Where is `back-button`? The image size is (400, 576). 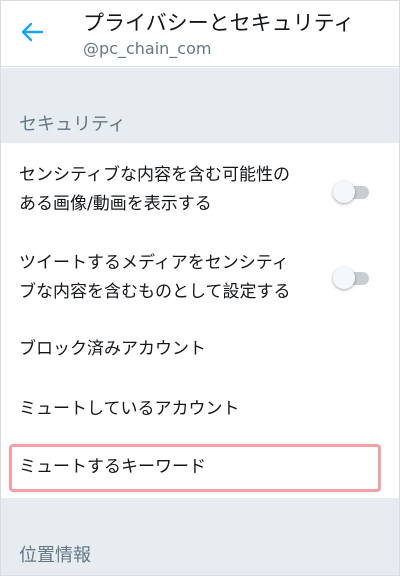
back-button is located at coordinates (32, 32).